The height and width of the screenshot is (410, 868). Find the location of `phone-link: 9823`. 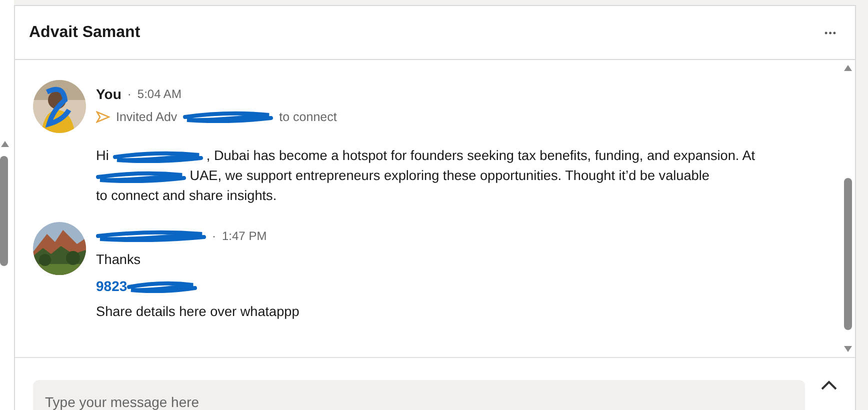

phone-link: 9823 is located at coordinates (112, 286).